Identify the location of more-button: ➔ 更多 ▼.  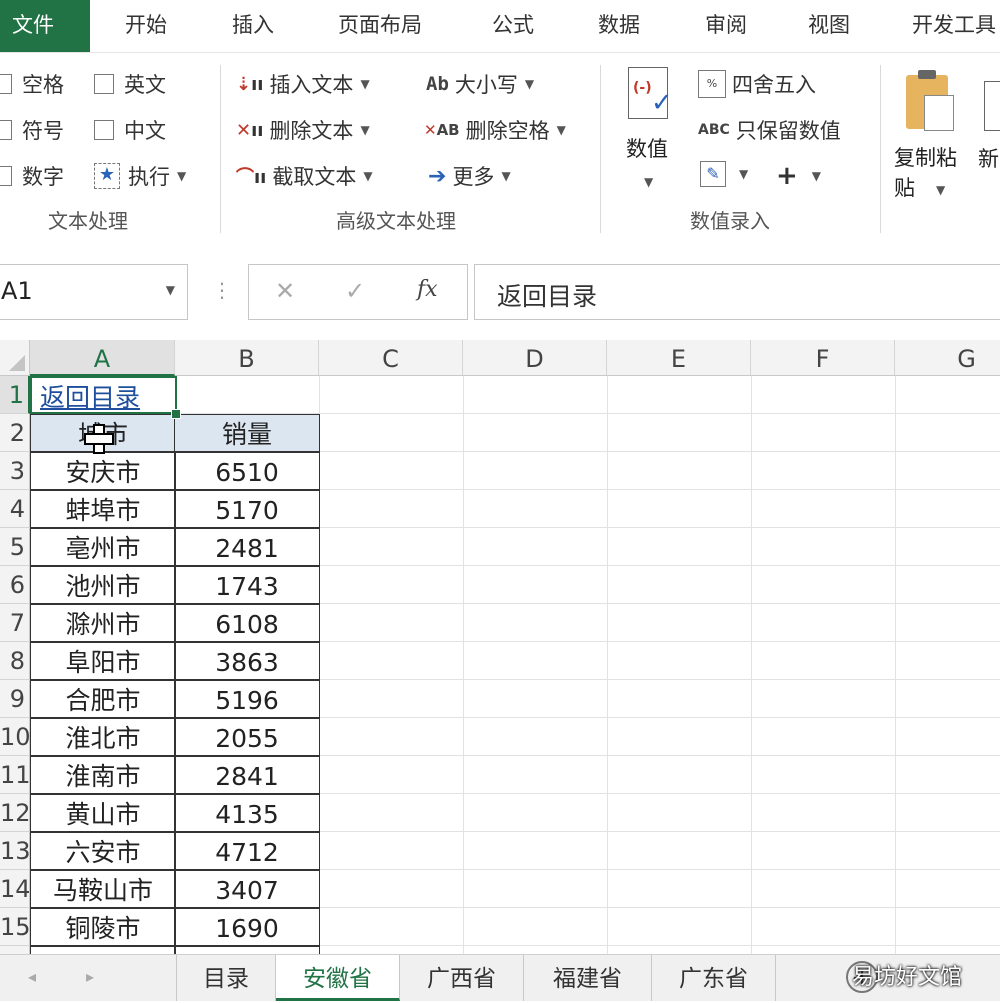
(469, 176).